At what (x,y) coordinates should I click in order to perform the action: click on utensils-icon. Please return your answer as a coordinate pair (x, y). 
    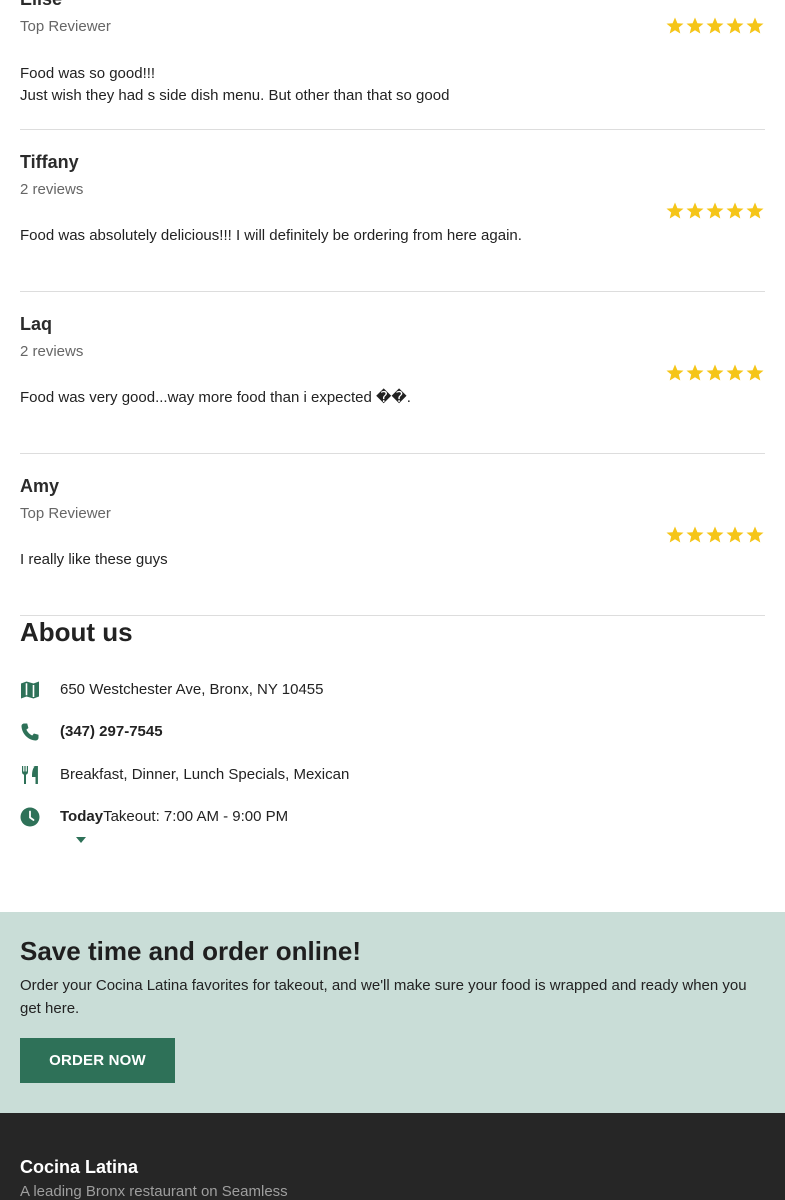
    Looking at the image, I should click on (30, 775).